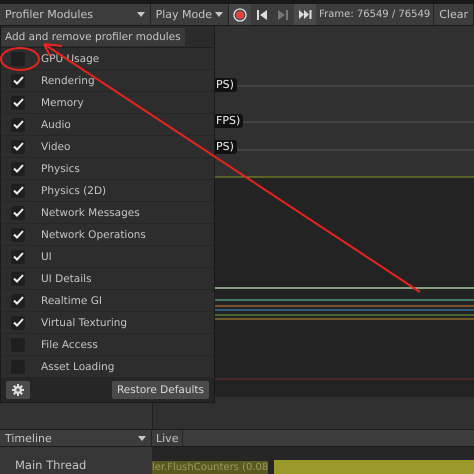 This screenshot has height=474, width=474. I want to click on timeline-marker: ler.FlushCounters (0.08, so click(210, 467).